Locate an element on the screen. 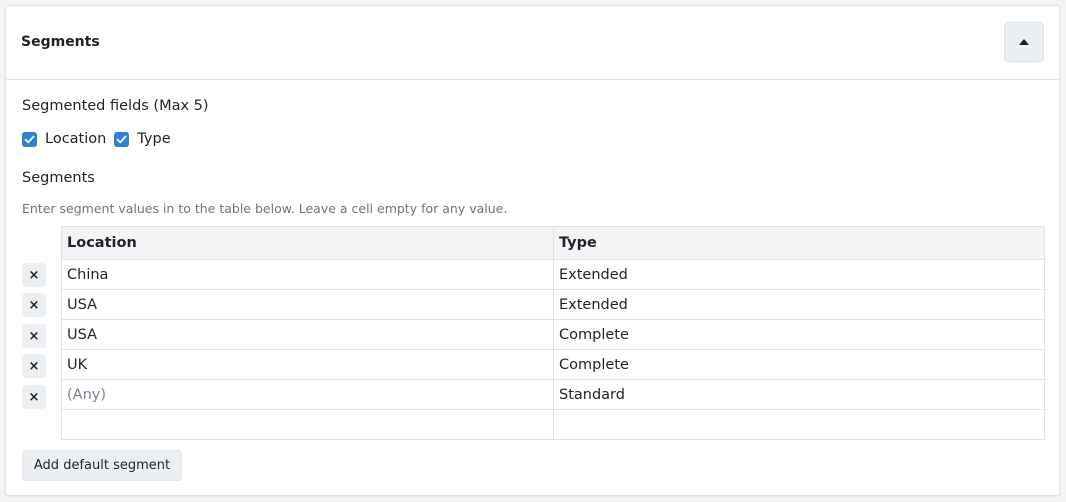 The height and width of the screenshot is (502, 1066). table-row: (Any) Standard is located at coordinates (553, 394).